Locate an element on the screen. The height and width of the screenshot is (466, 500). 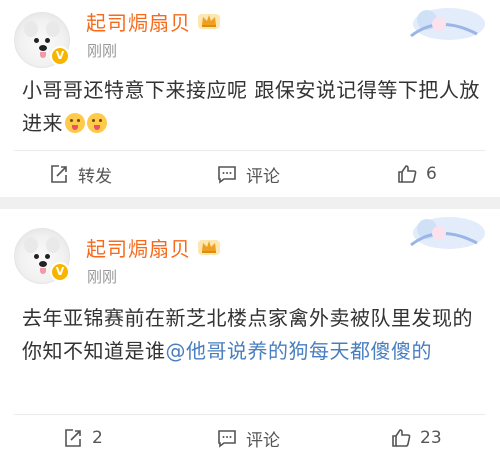
mention-link: @他哥说养的狗每天都傻傻的 is located at coordinates (299, 351).